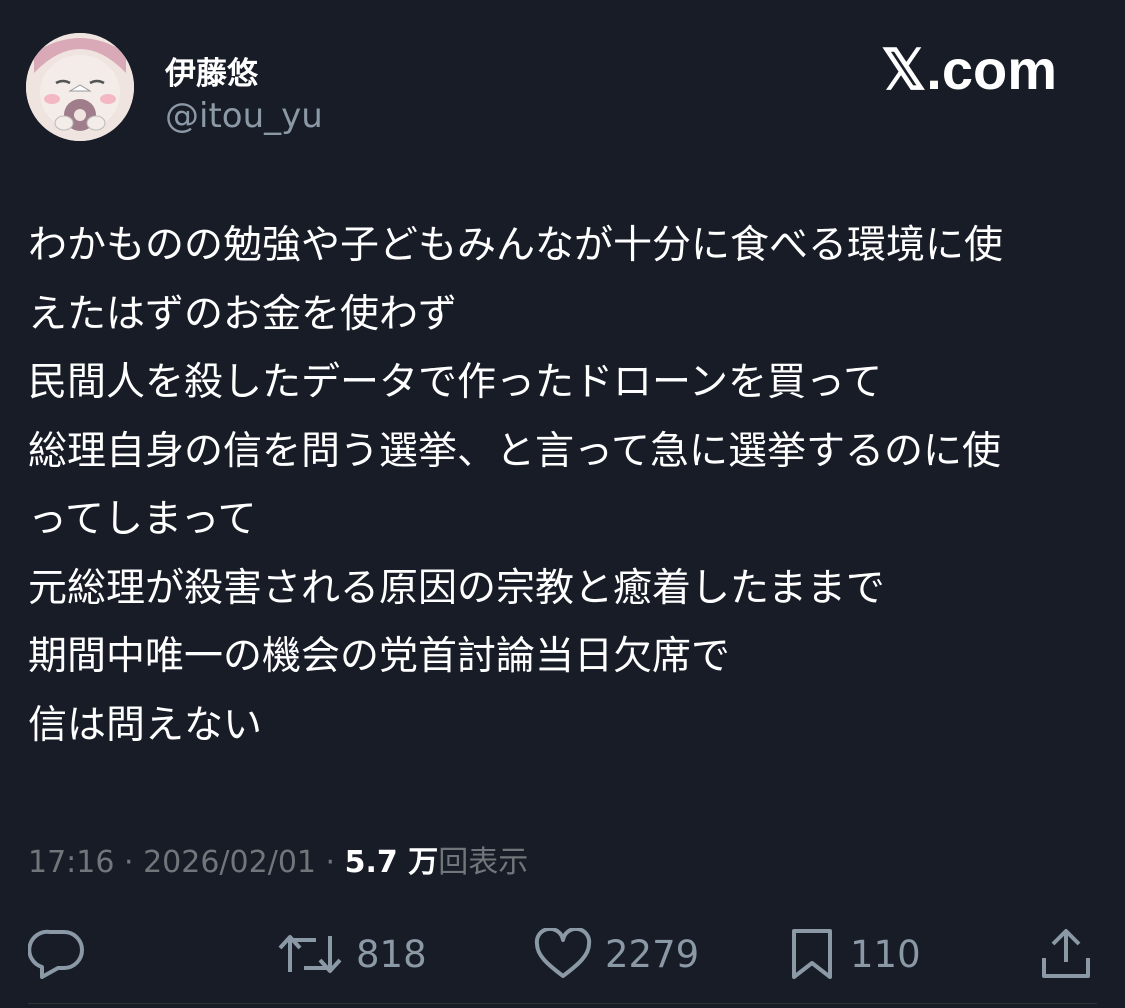 This screenshot has width=1125, height=1008. Describe the element at coordinates (244, 116) in the screenshot. I see `user-handle: @itou_yu` at that location.